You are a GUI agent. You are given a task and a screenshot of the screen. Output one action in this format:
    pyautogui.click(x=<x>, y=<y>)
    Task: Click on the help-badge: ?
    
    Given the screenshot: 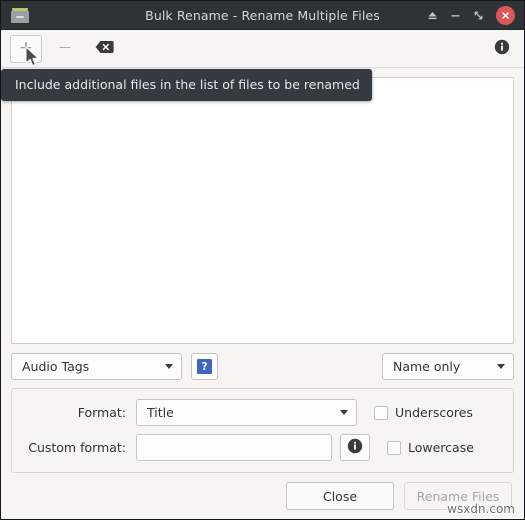 What is the action you would take?
    pyautogui.click(x=204, y=366)
    